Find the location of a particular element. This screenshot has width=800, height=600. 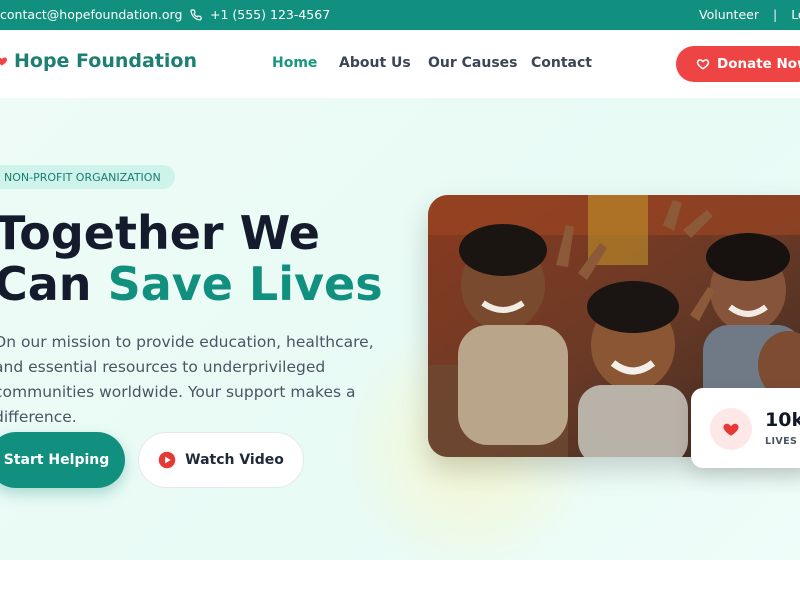

stat-icon-circle is located at coordinates (731, 429).